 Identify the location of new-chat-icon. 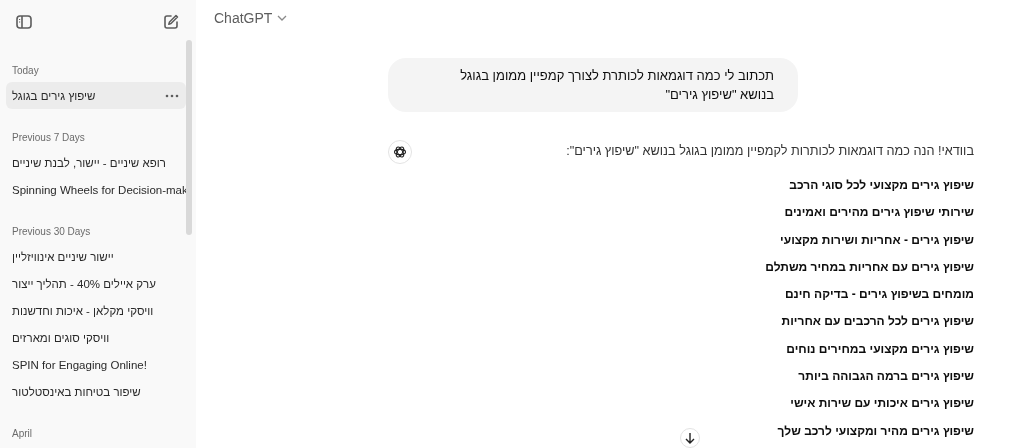
(171, 22).